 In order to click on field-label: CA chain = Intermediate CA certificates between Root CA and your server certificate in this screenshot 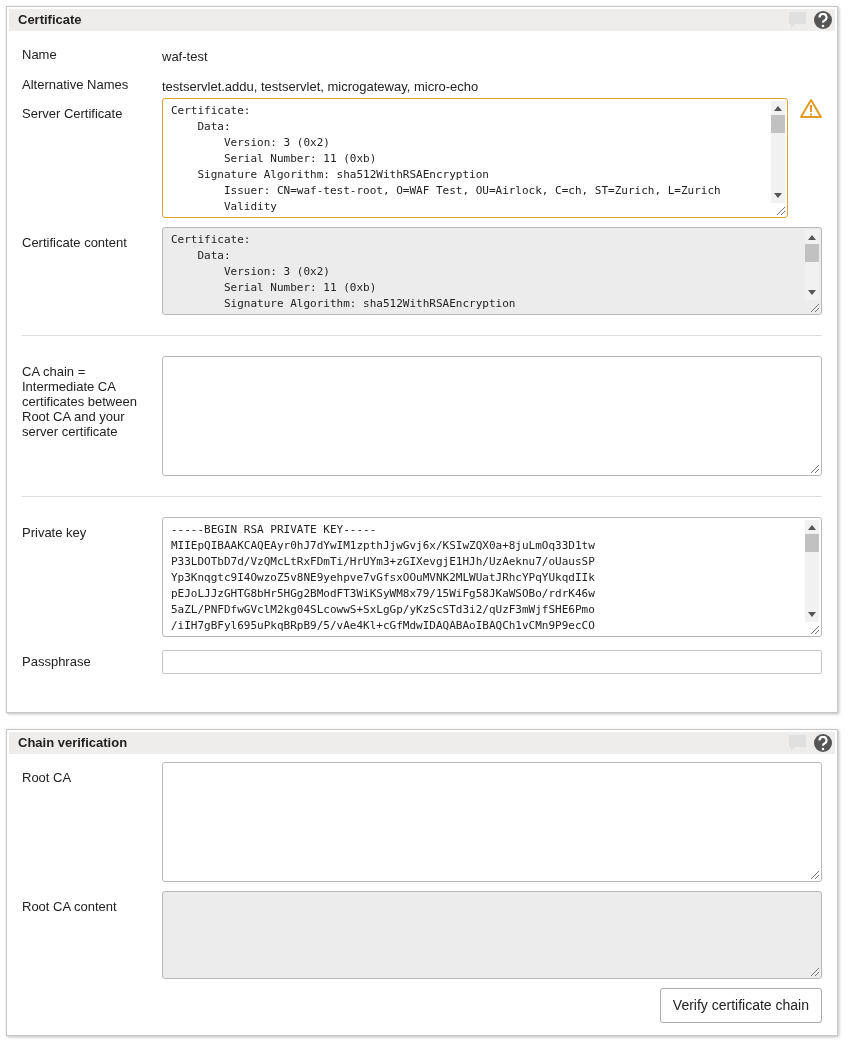, I will do `click(80, 401)`.